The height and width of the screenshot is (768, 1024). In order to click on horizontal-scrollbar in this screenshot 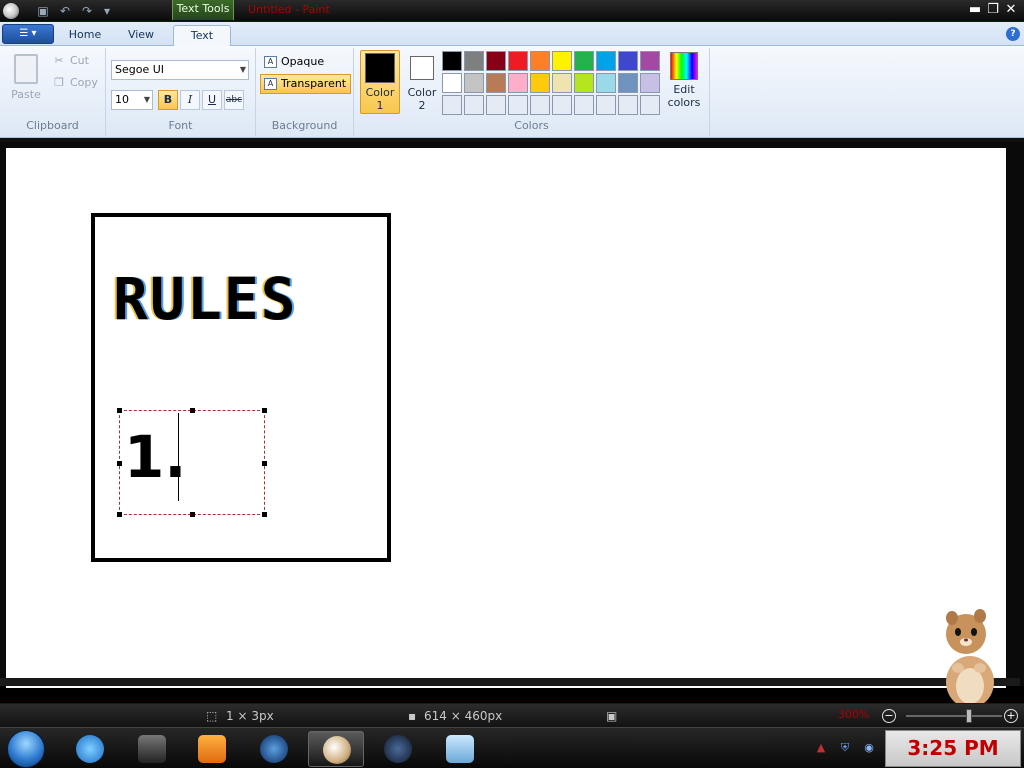, I will do `click(510, 682)`.